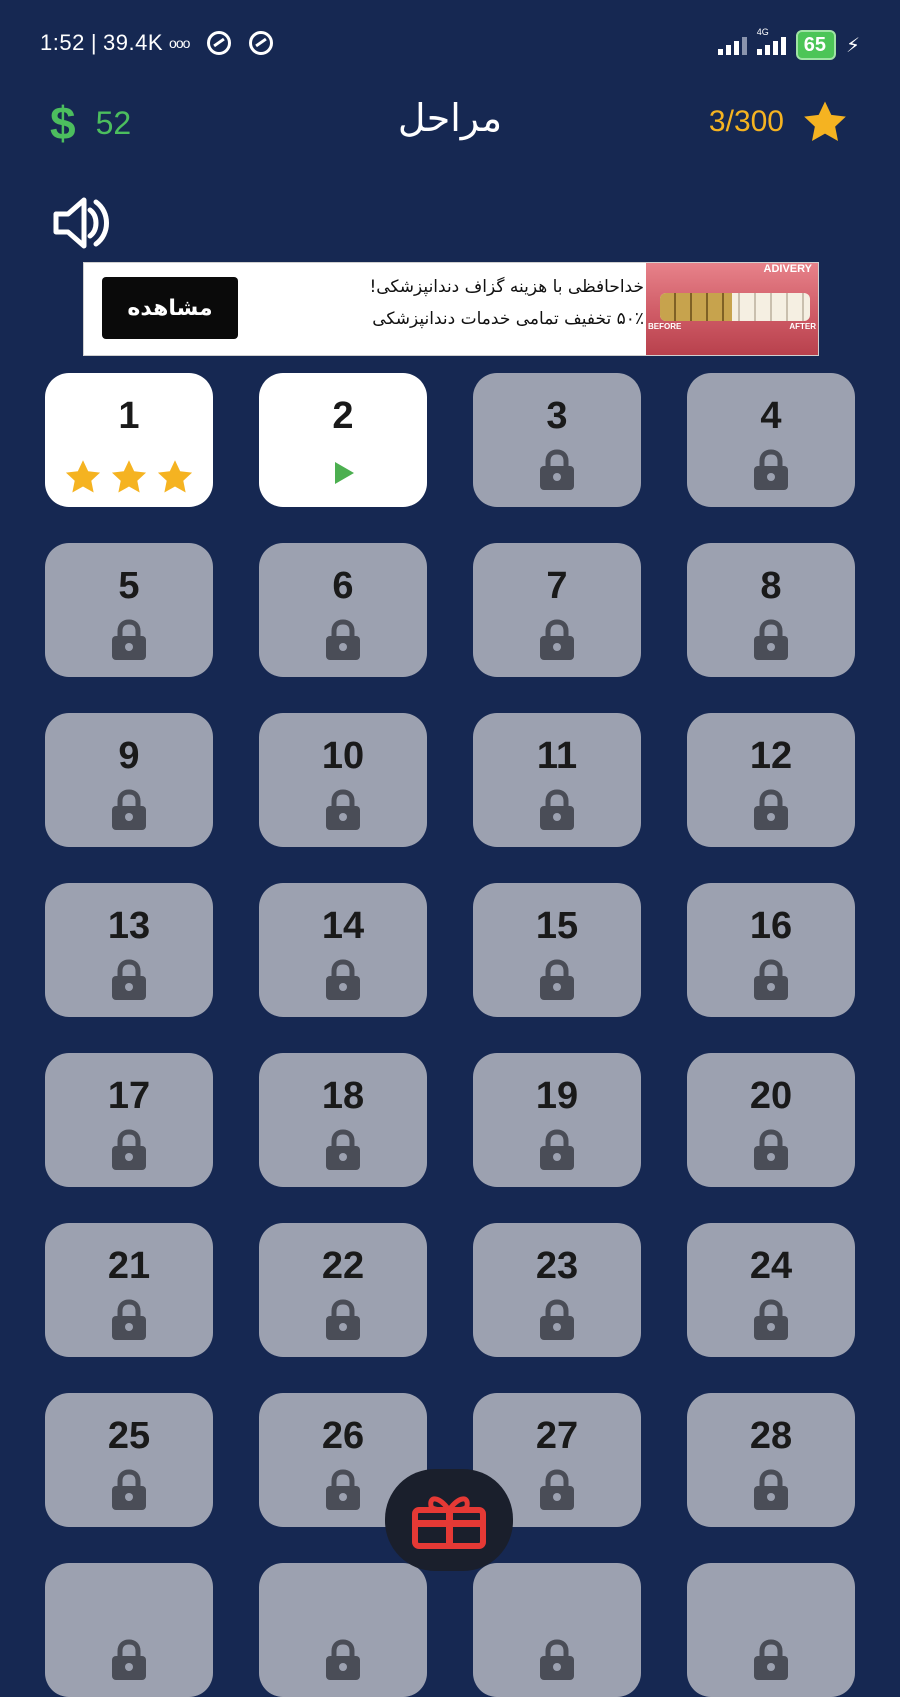  I want to click on stars-progress: 3/300, so click(746, 121).